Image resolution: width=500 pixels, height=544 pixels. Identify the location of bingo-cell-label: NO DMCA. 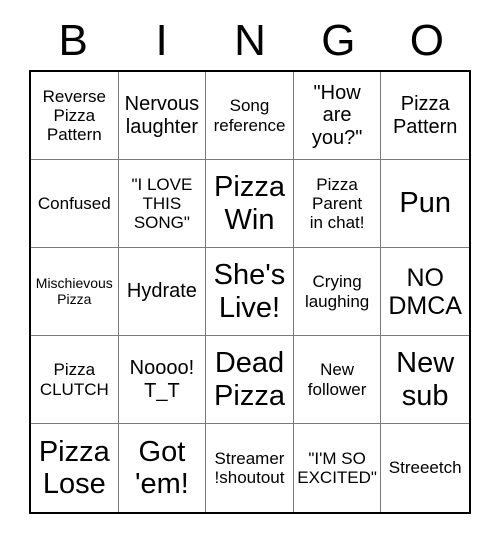
(425, 291).